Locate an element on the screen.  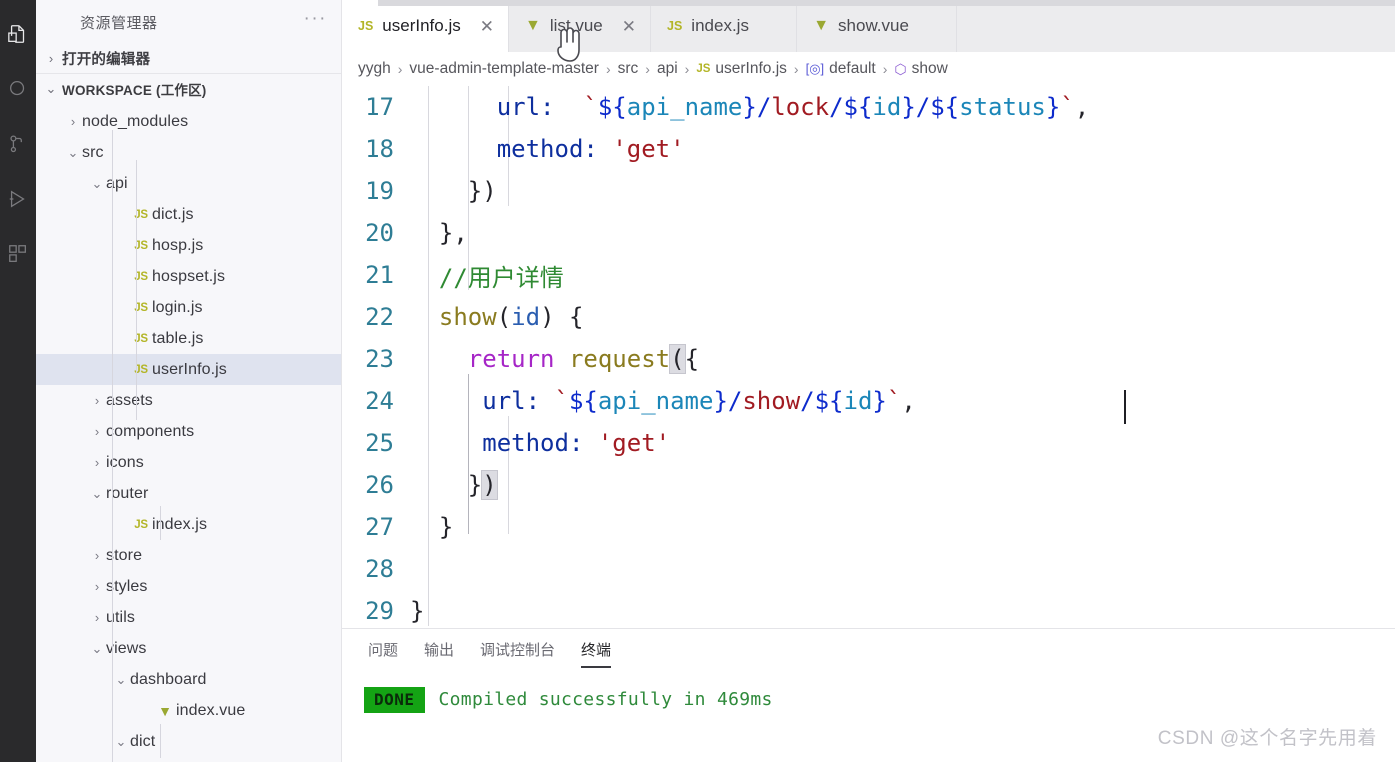
code-line: 25 method: 'get' is located at coordinates (868, 443).